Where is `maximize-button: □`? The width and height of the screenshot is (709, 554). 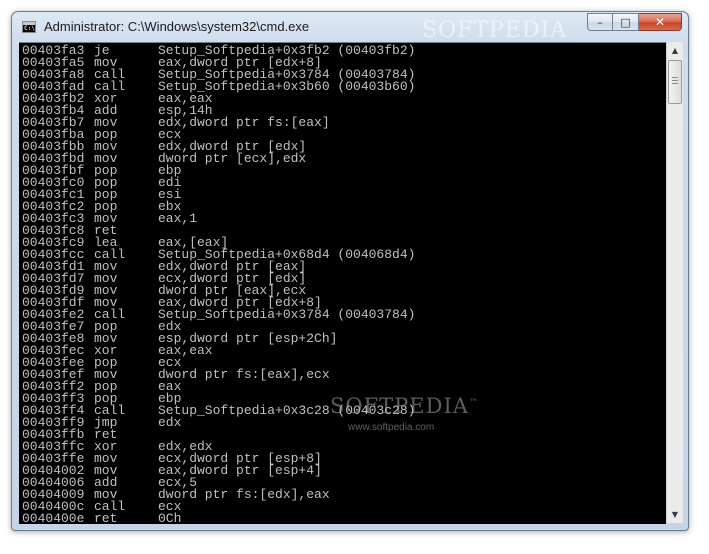 maximize-button: □ is located at coordinates (626, 22).